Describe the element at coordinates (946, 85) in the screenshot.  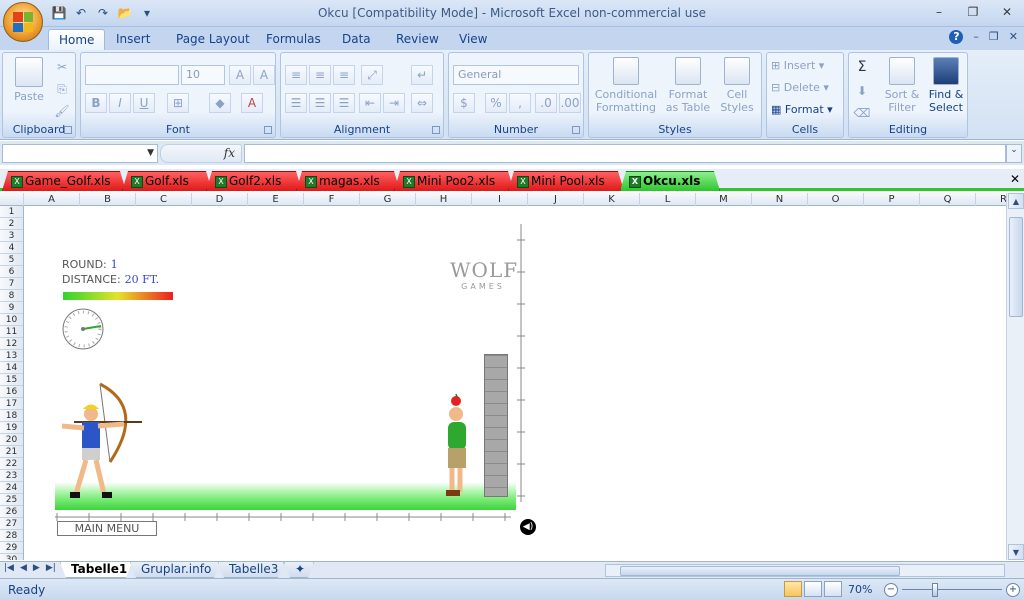
I see `find-select-button: Find & Select` at that location.